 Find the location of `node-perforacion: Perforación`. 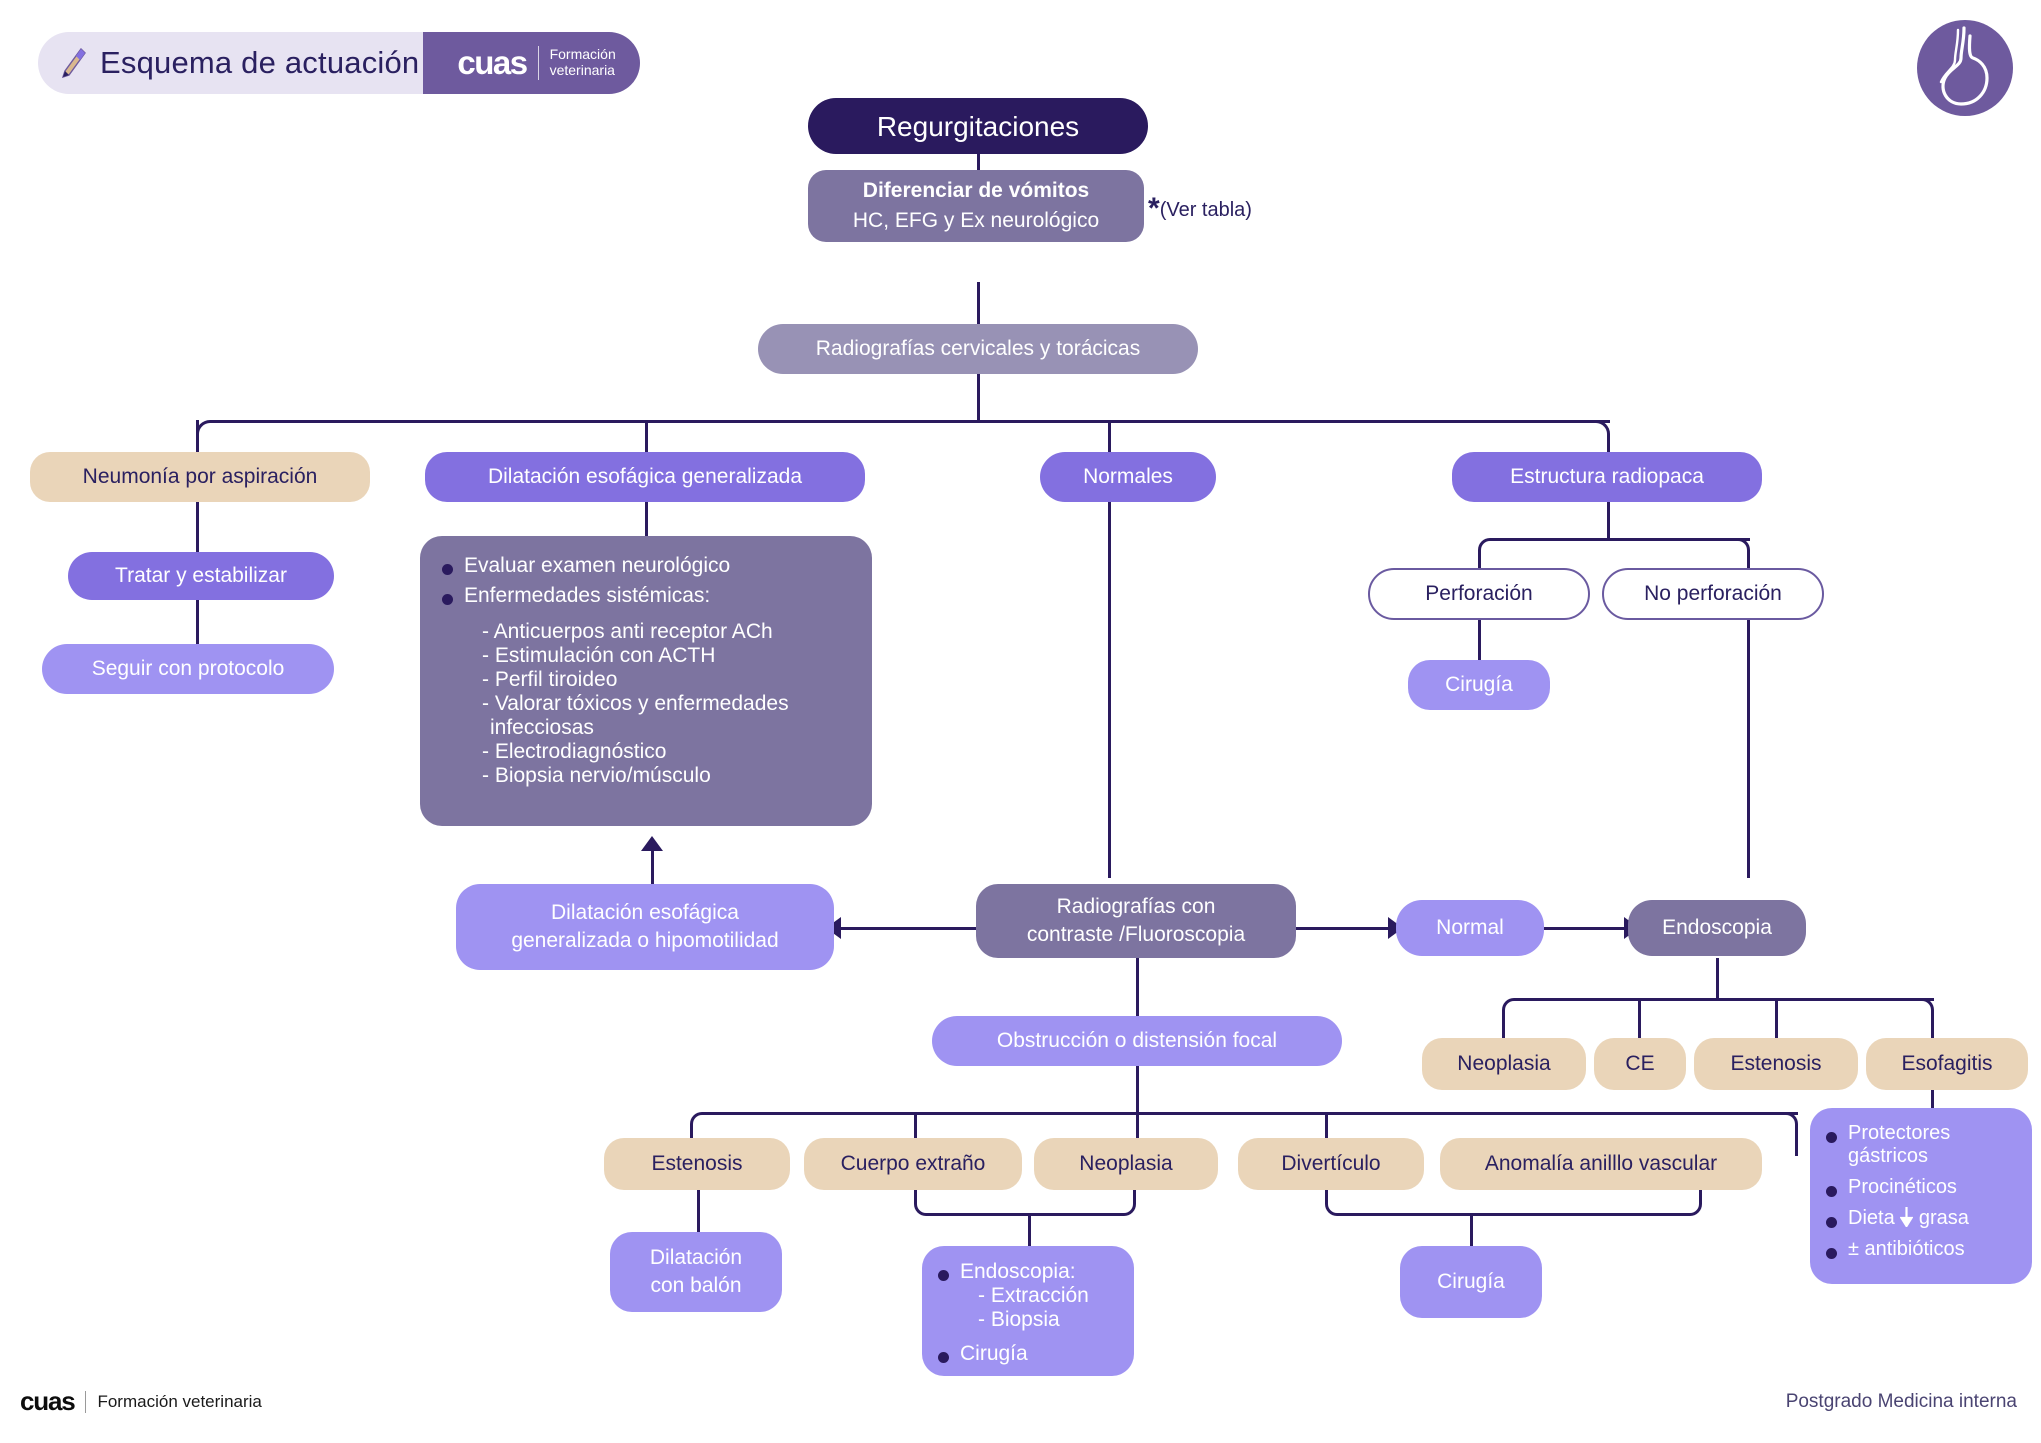

node-perforacion: Perforación is located at coordinates (1479, 594).